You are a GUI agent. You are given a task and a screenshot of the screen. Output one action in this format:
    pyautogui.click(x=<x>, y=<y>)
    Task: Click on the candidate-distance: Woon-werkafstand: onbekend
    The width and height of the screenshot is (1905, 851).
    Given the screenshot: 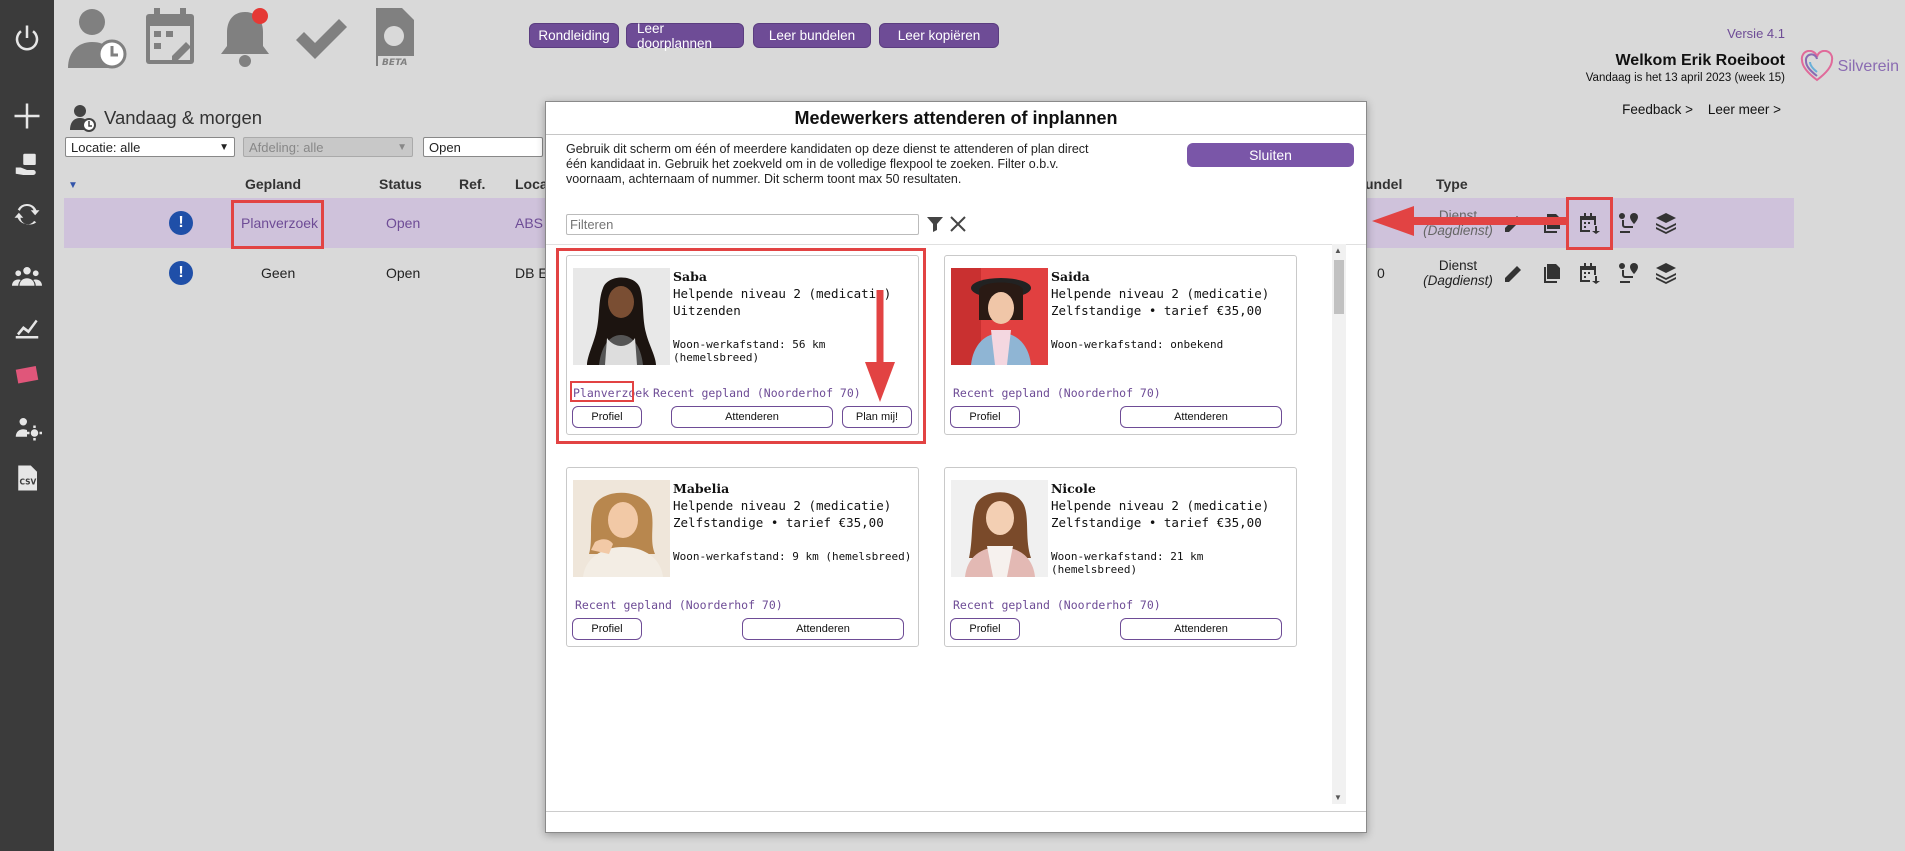 What is the action you would take?
    pyautogui.click(x=1137, y=344)
    